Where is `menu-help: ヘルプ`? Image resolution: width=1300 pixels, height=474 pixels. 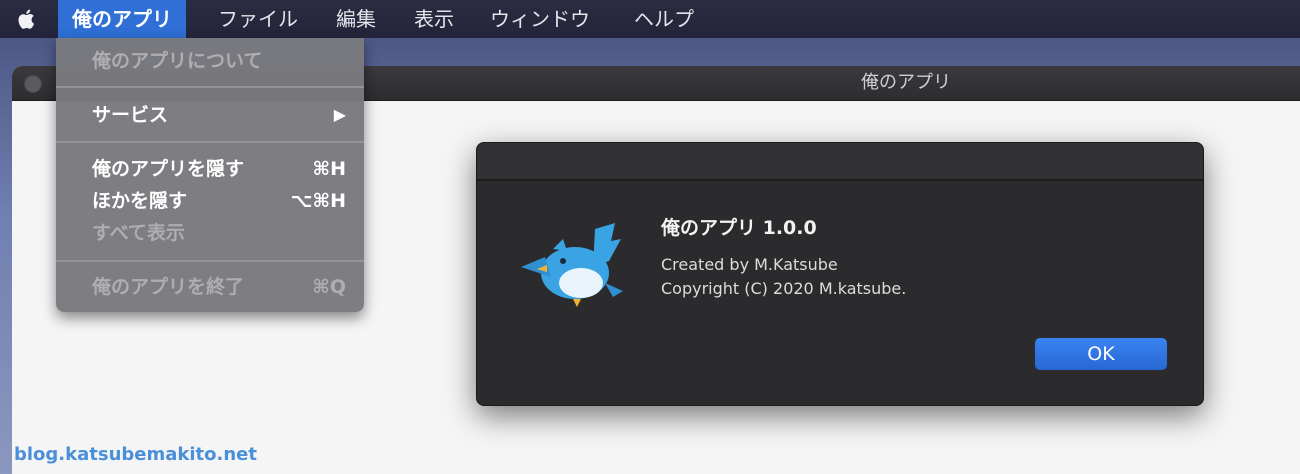 menu-help: ヘルプ is located at coordinates (664, 19).